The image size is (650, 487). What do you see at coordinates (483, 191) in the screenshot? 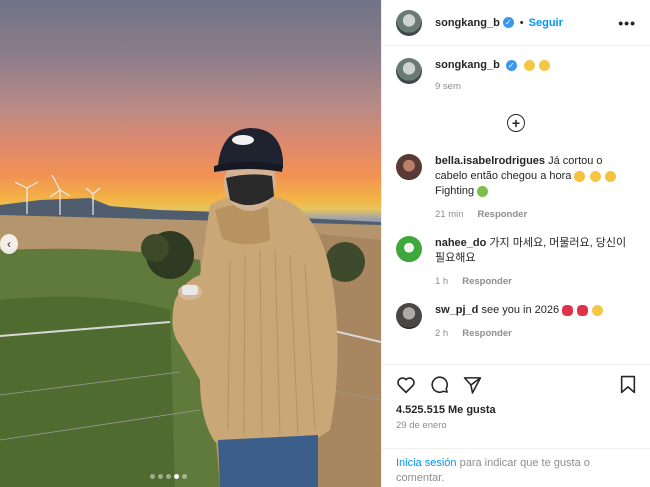
I see `plant-emoji-icon` at bounding box center [483, 191].